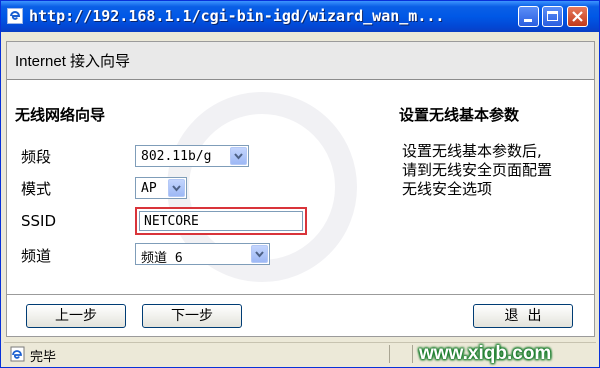  I want to click on minimize-icon, so click(528, 20).